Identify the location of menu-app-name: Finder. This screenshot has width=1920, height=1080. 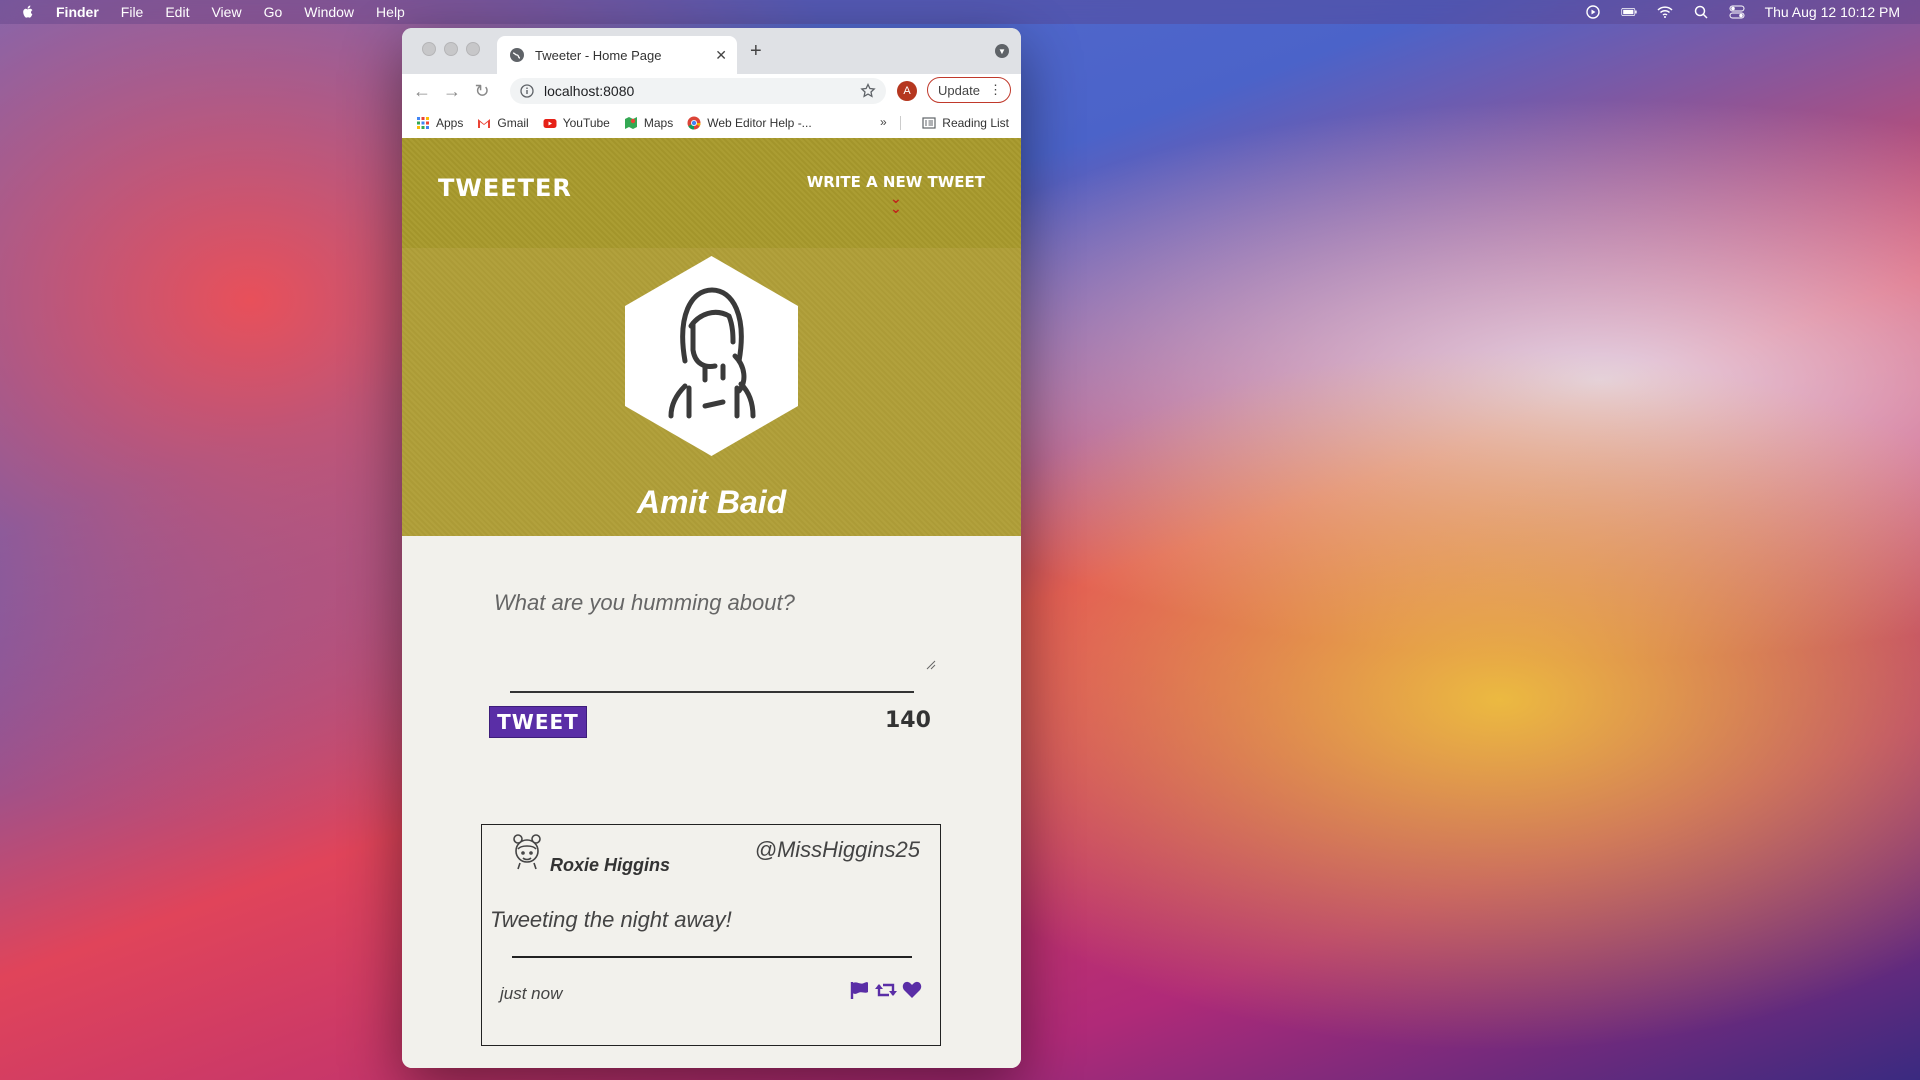
(77, 12).